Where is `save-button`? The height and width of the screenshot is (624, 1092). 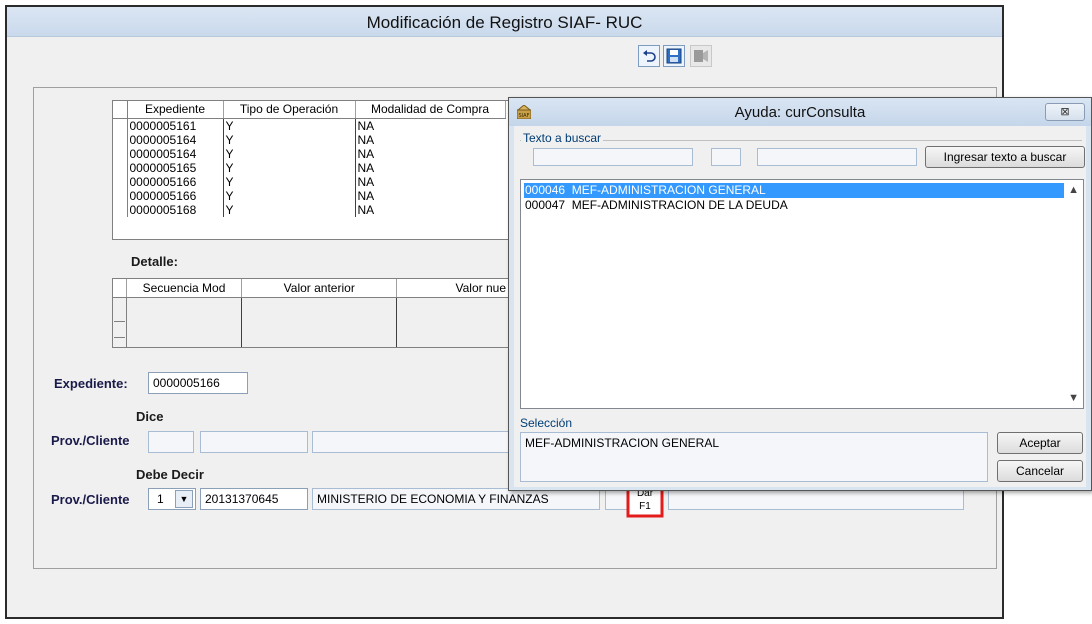
save-button is located at coordinates (674, 56).